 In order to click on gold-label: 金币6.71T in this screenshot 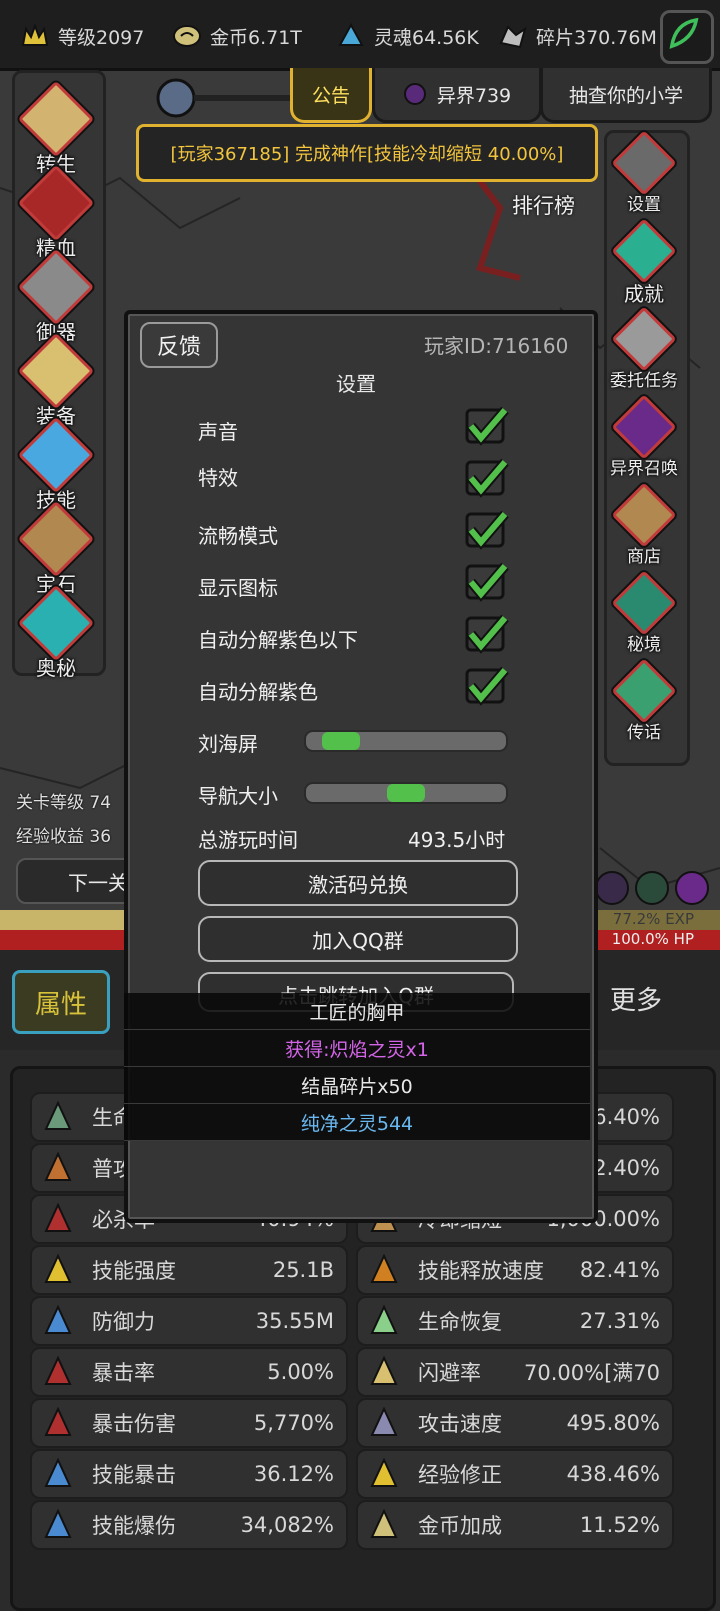, I will do `click(256, 37)`.